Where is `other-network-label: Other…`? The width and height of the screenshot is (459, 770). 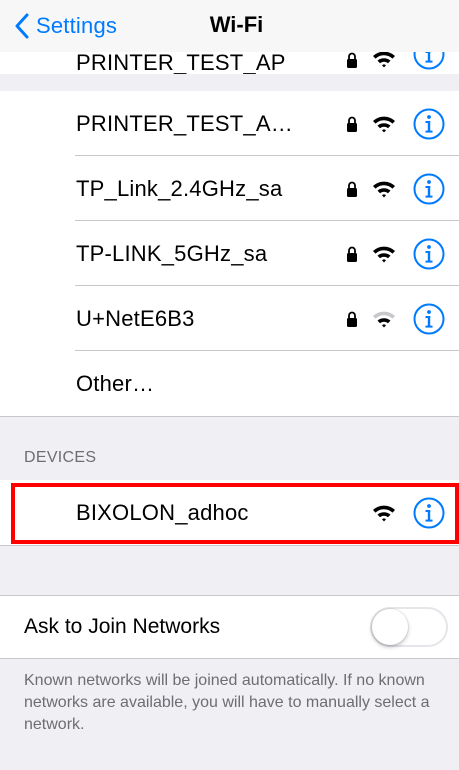 other-network-label: Other… is located at coordinates (115, 383).